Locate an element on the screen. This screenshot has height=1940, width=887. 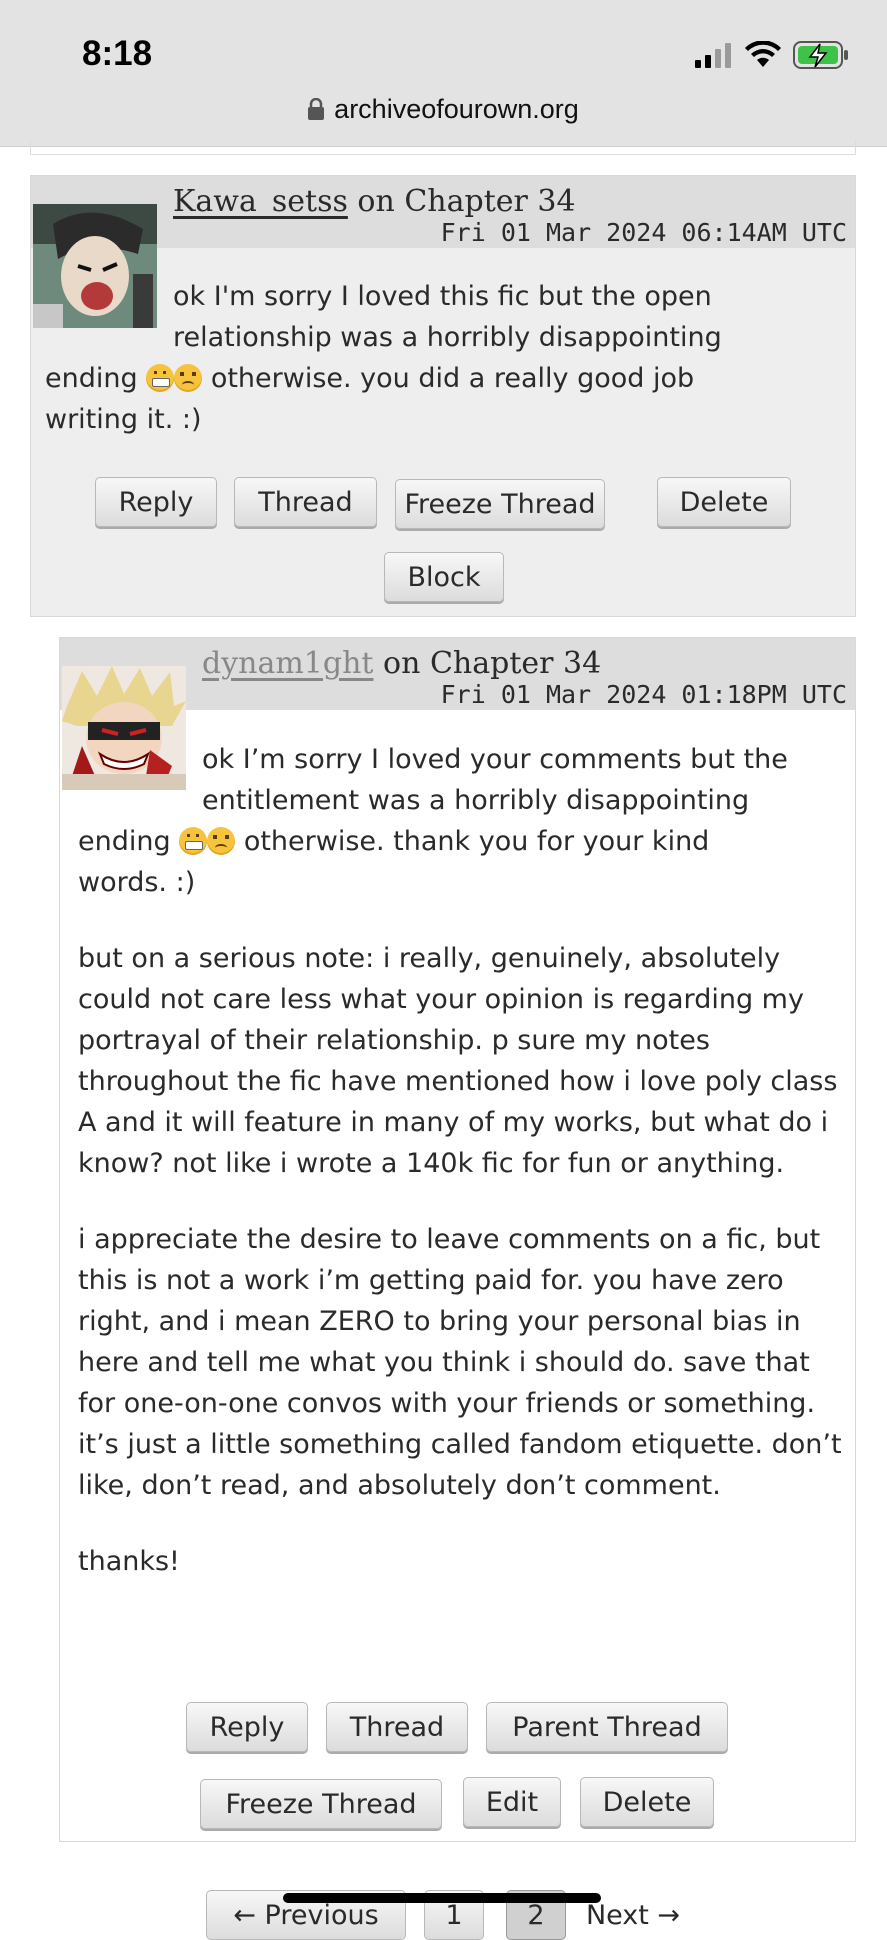
previous-comment-bottom is located at coordinates (443, 147).